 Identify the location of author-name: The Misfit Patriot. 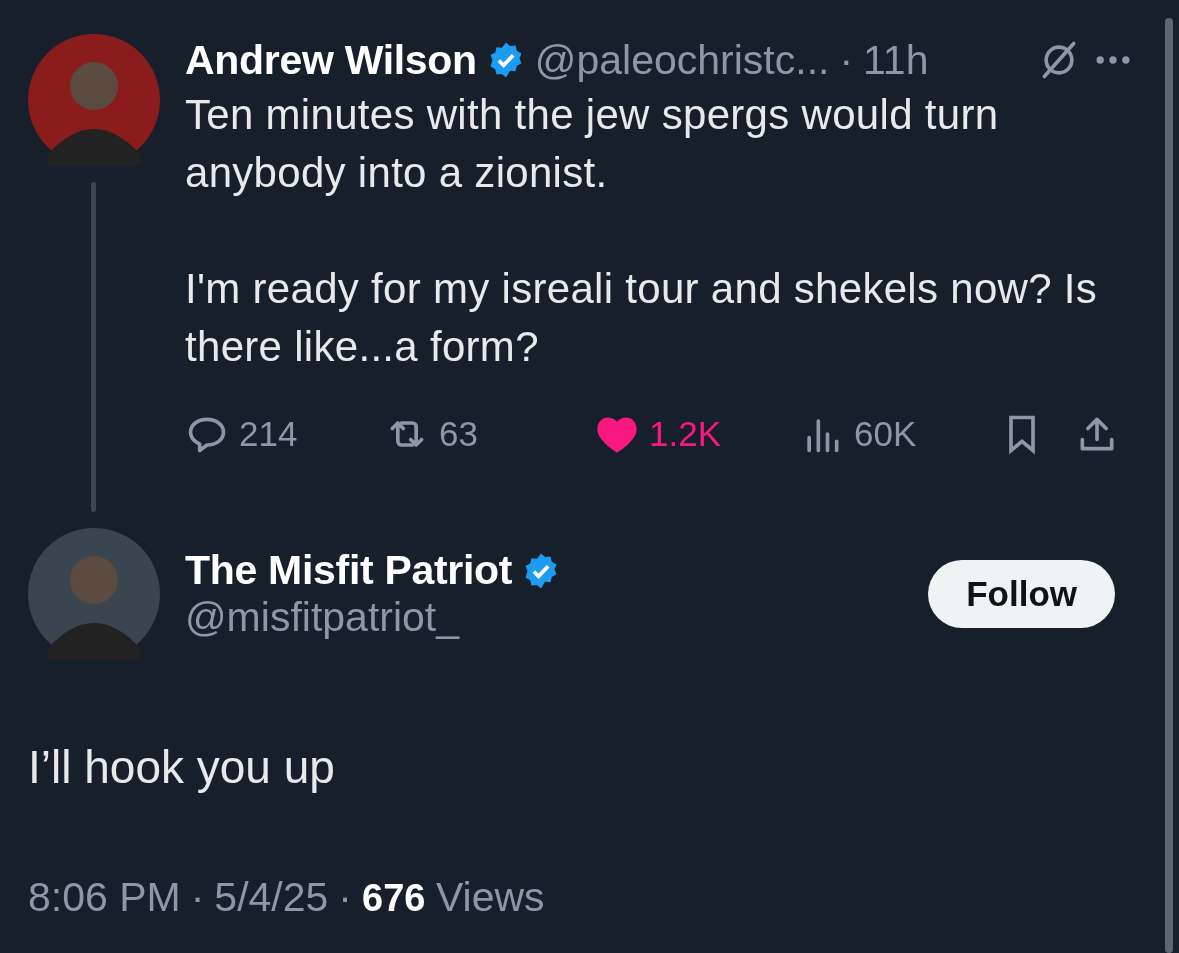
(349, 570).